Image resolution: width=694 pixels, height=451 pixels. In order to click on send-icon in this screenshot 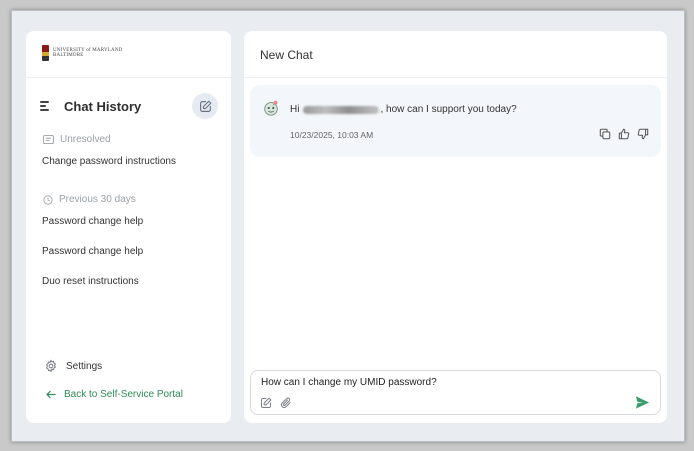, I will do `click(642, 402)`.